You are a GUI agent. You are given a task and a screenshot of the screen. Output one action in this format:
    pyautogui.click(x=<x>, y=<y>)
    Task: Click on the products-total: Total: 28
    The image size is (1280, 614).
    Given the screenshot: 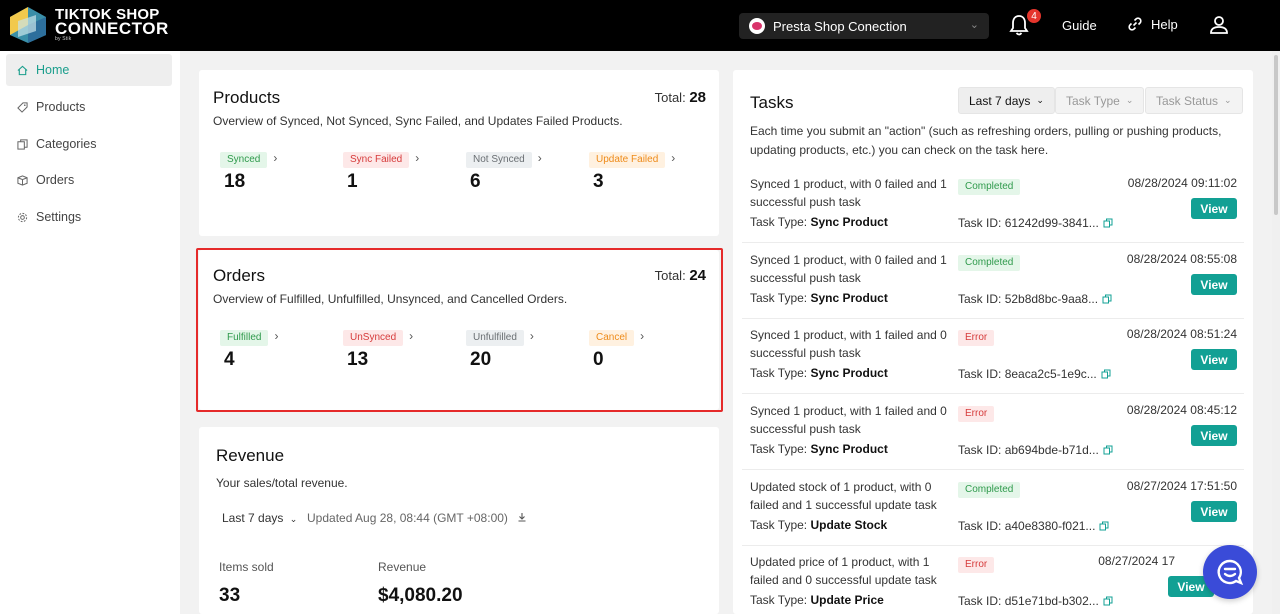 What is the action you would take?
    pyautogui.click(x=680, y=97)
    